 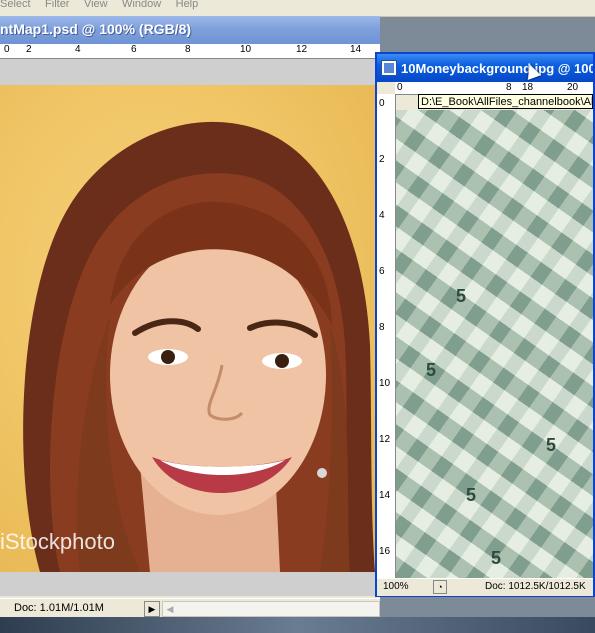 I want to click on ruler-label: 18, so click(x=528, y=87).